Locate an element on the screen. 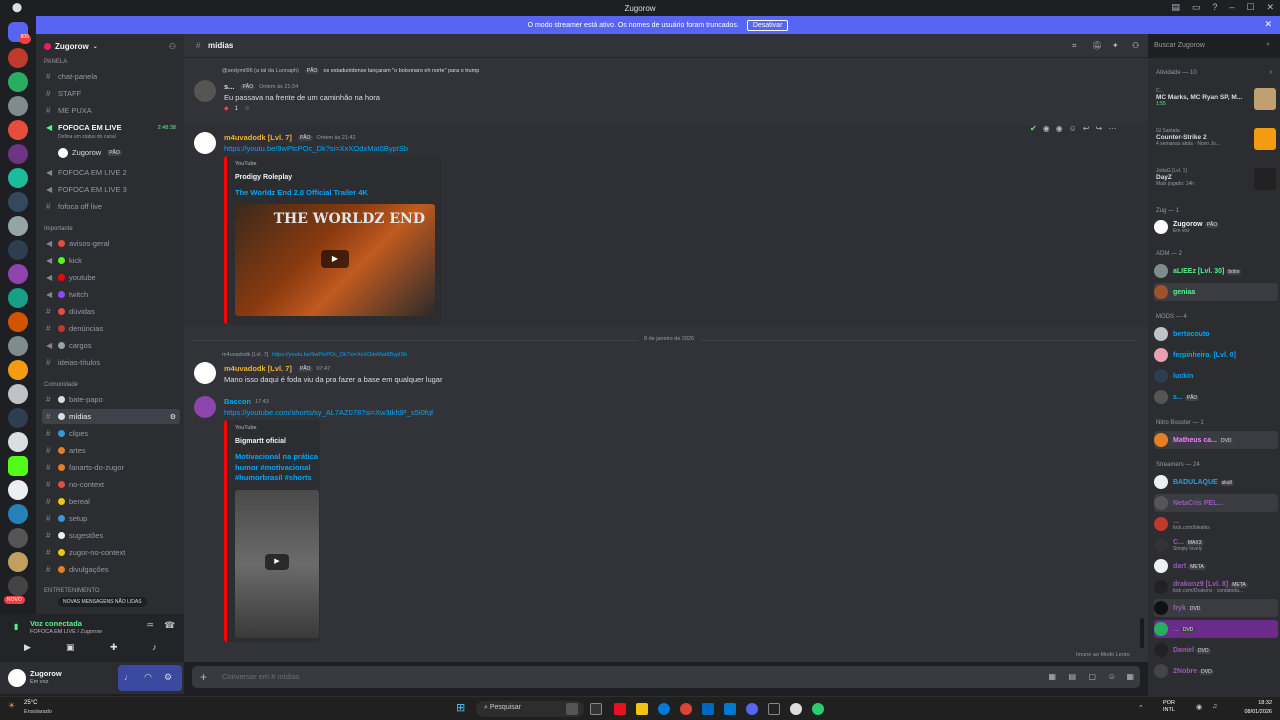 The height and width of the screenshot is (720, 1280). attach-icon: + is located at coordinates (203, 677).